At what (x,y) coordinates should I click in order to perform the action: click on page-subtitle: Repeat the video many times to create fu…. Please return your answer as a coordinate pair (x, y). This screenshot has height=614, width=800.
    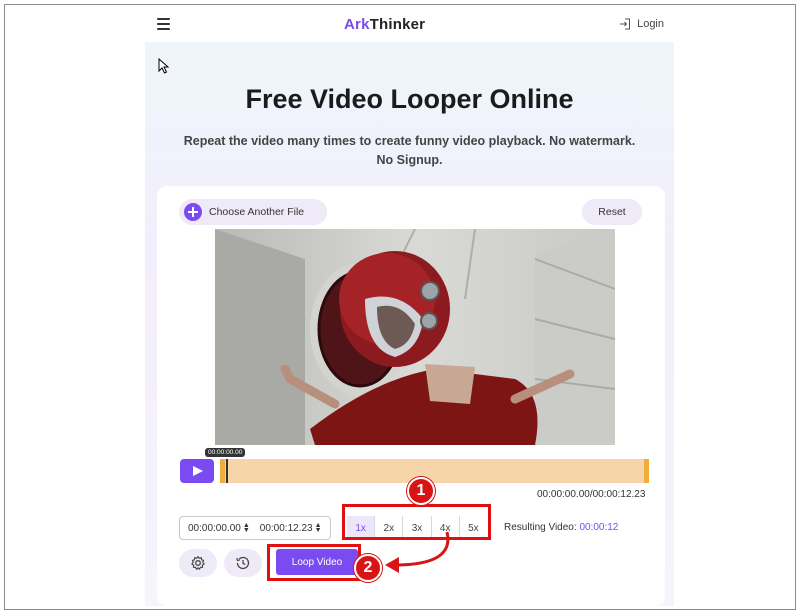
    Looking at the image, I should click on (409, 150).